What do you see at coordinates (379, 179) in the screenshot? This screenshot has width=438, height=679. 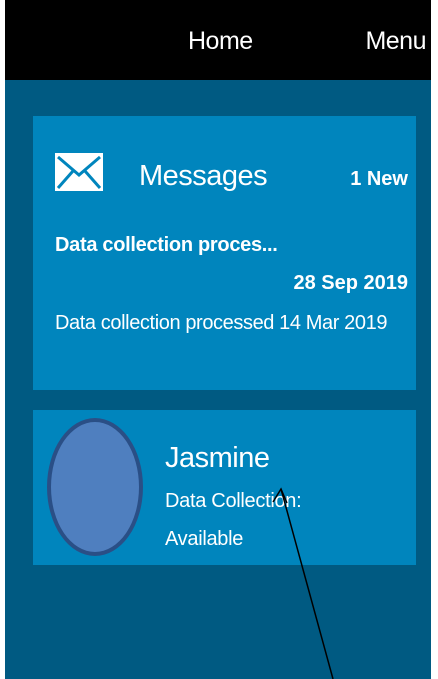 I see `new-messages-badge: 1 New` at bounding box center [379, 179].